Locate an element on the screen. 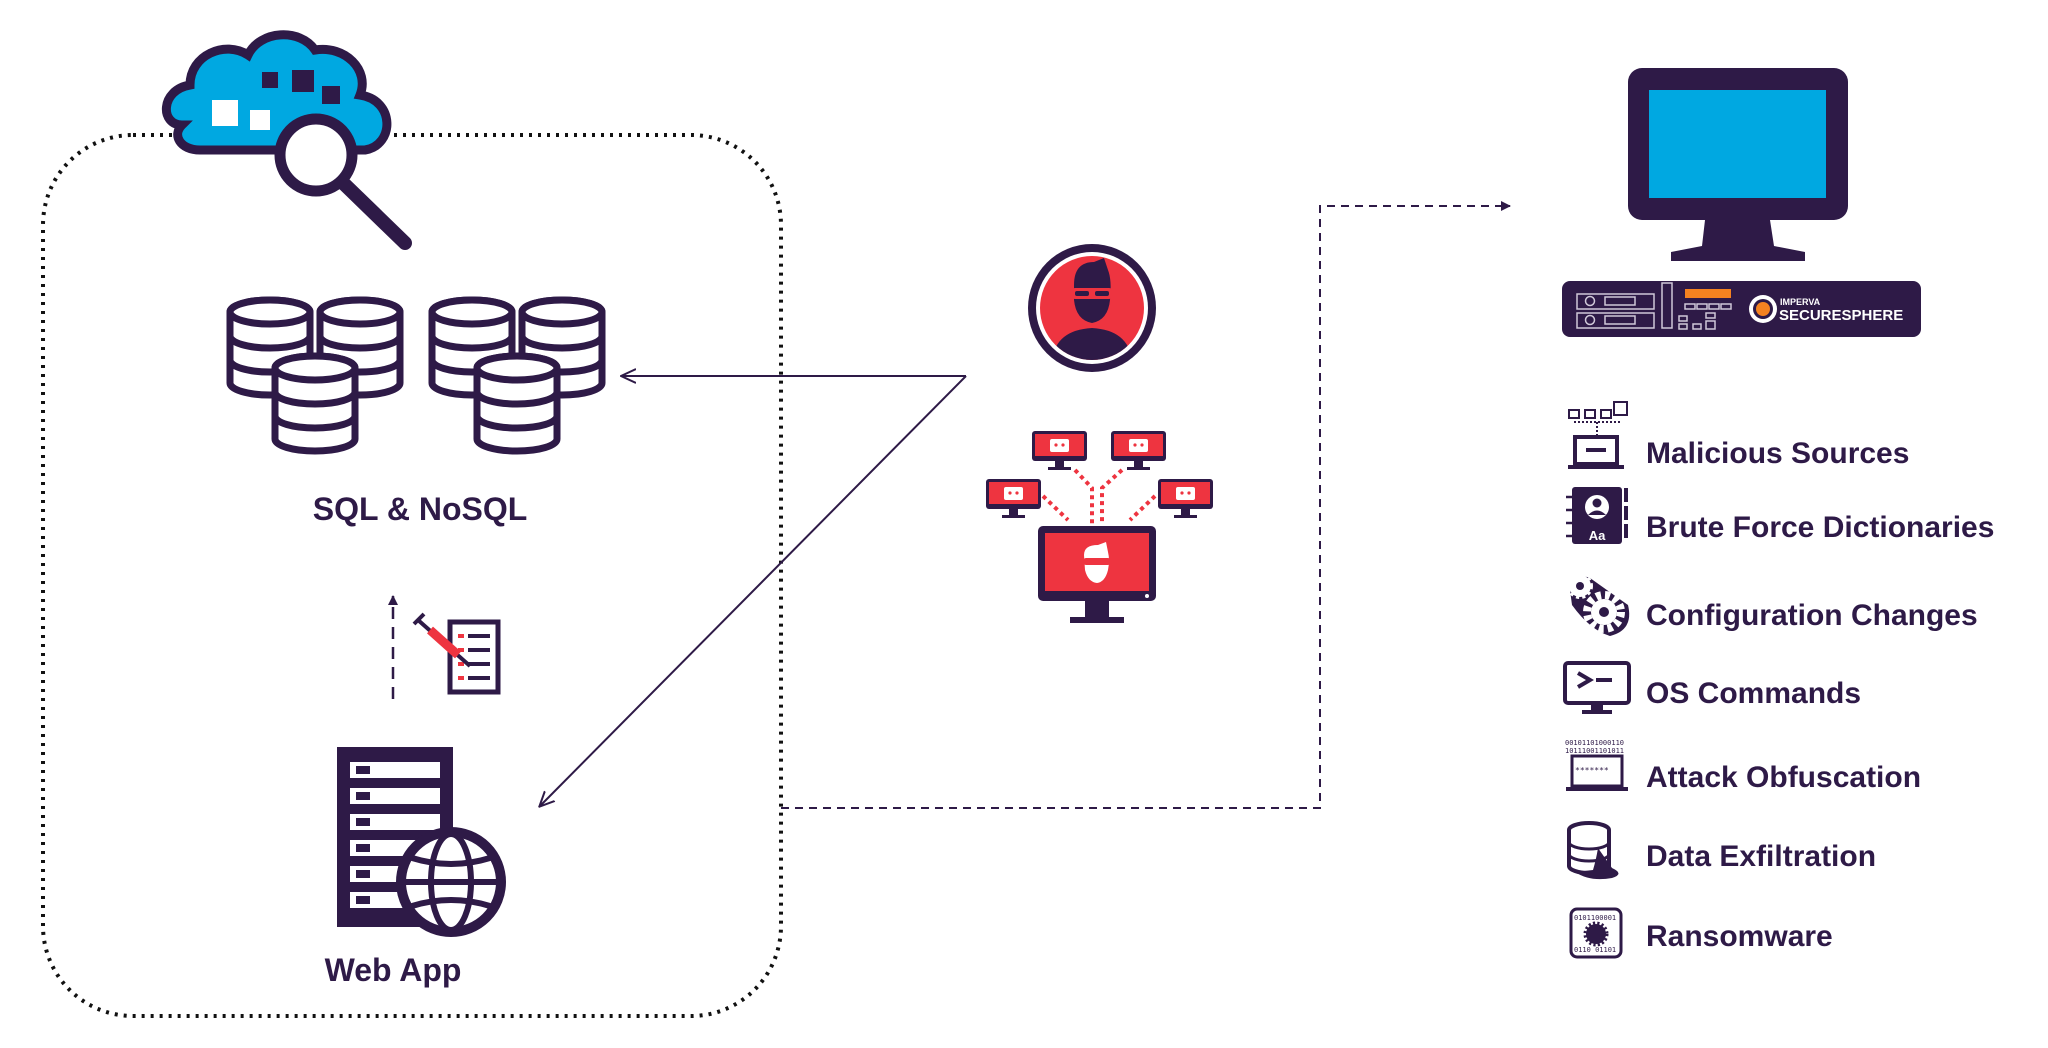 This screenshot has width=2048, height=1048. obfuscated-laptop-icon: 00101101000110 10111001101011 ******* is located at coordinates (1596, 765).